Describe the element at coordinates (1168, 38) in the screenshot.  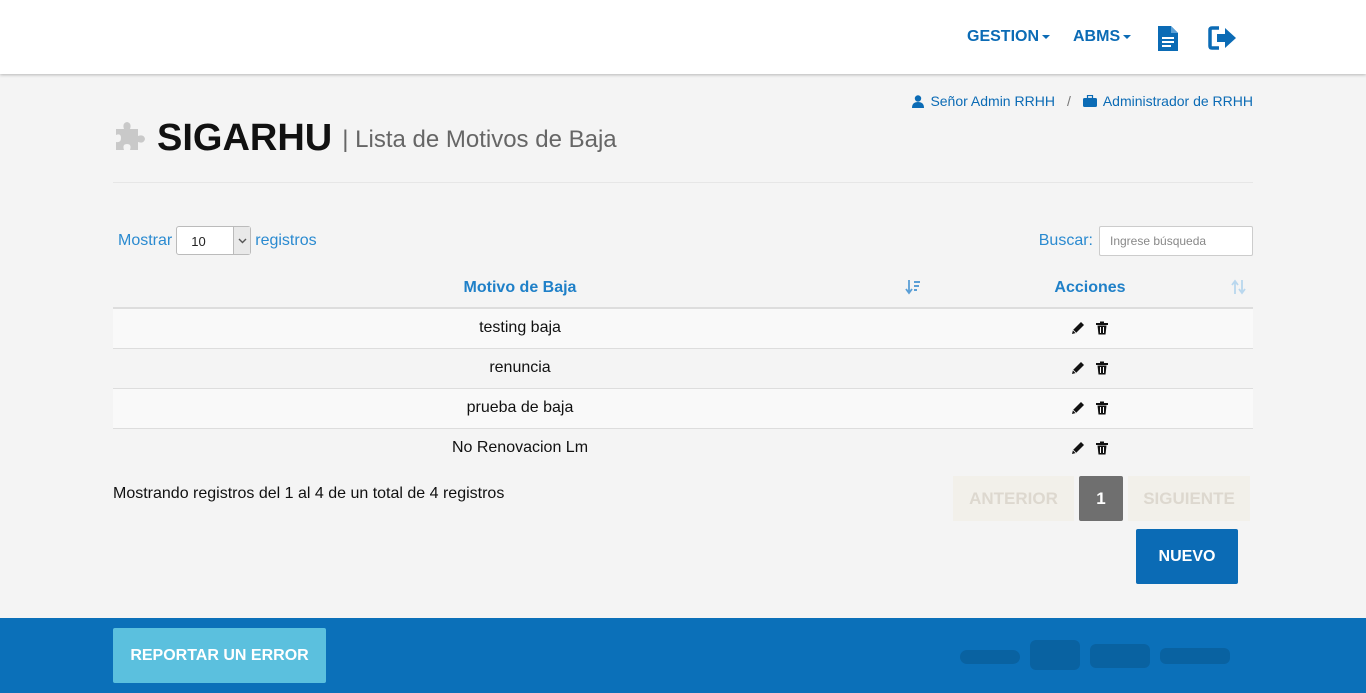
I see `document-icon` at that location.